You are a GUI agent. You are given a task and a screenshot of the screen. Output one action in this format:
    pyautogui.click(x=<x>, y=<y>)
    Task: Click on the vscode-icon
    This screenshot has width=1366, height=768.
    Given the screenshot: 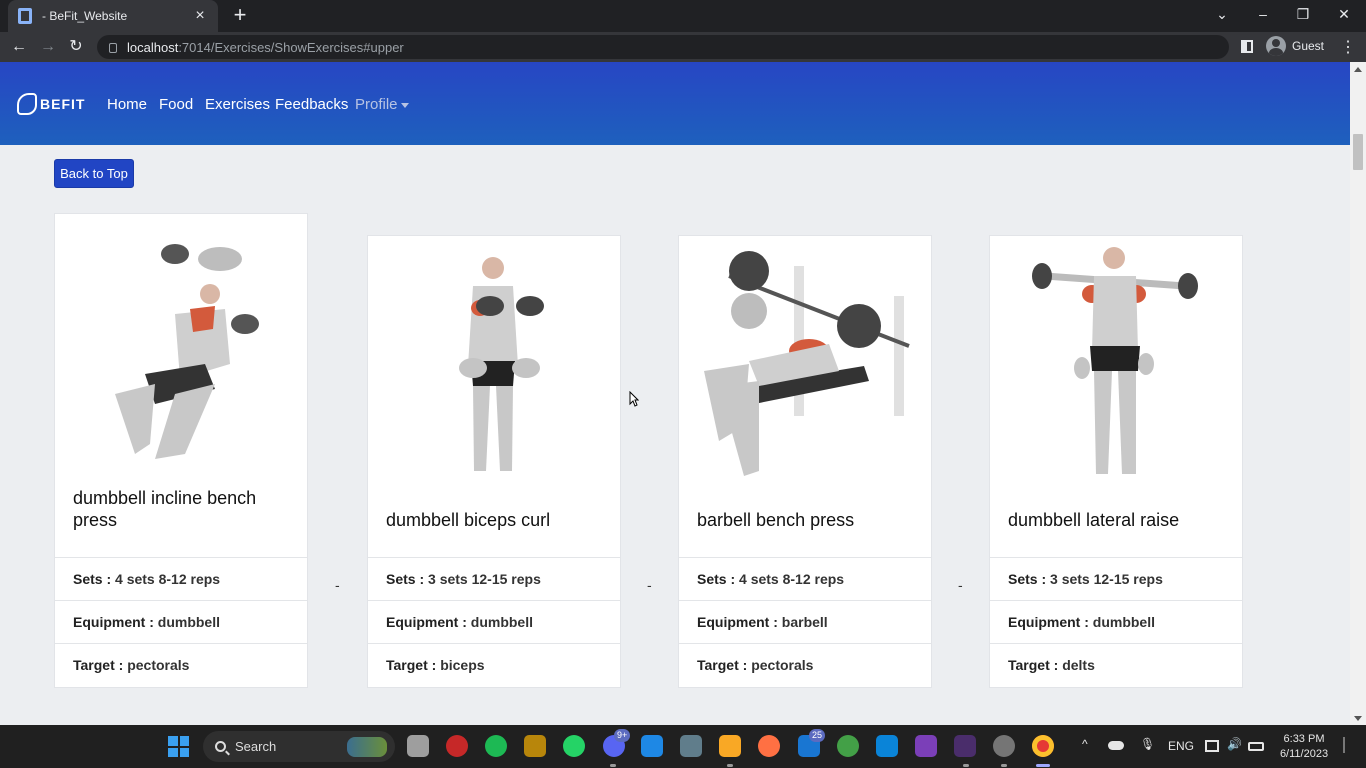 What is the action you would take?
    pyautogui.click(x=887, y=746)
    